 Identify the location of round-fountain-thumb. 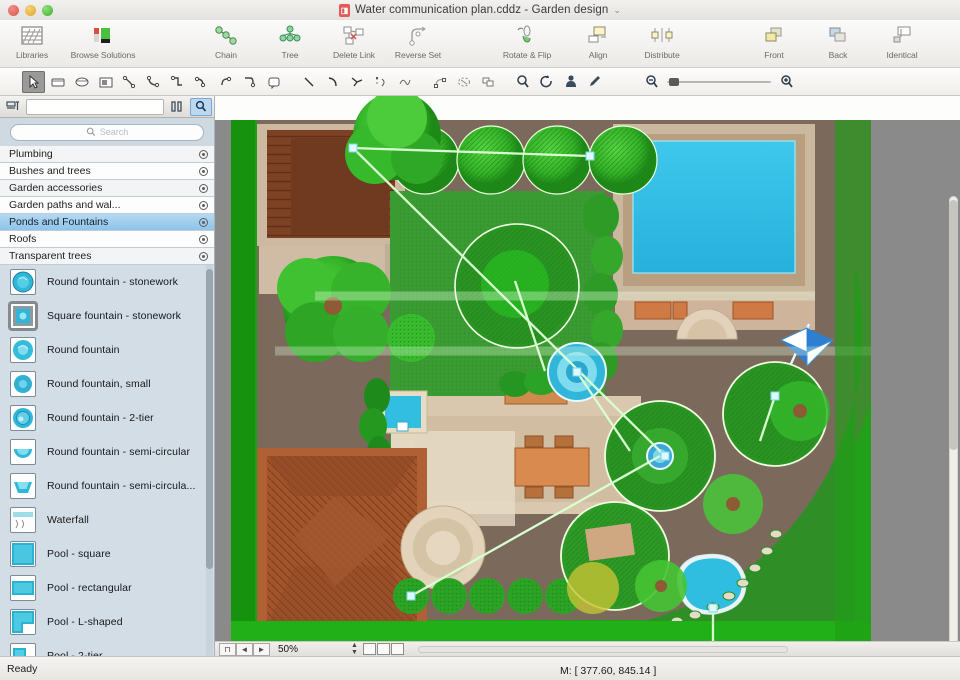
(23, 350).